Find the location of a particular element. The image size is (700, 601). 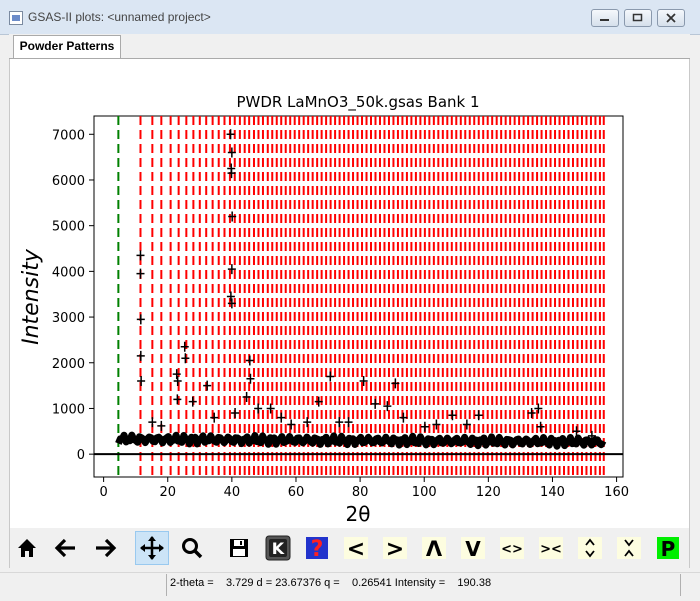

save-button is located at coordinates (239, 548).